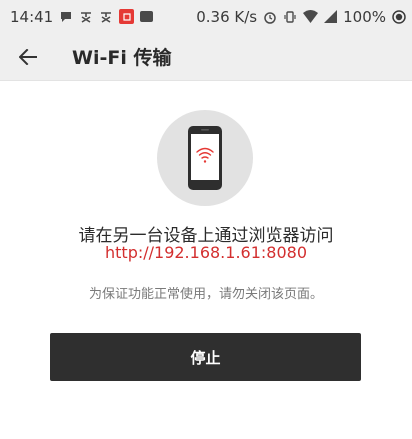  I want to click on battery-percent: 100%, so click(364, 16).